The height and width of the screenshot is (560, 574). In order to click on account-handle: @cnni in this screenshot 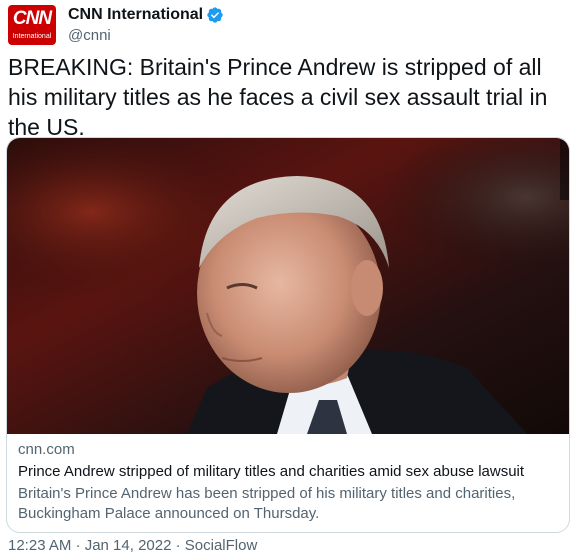, I will do `click(146, 35)`.